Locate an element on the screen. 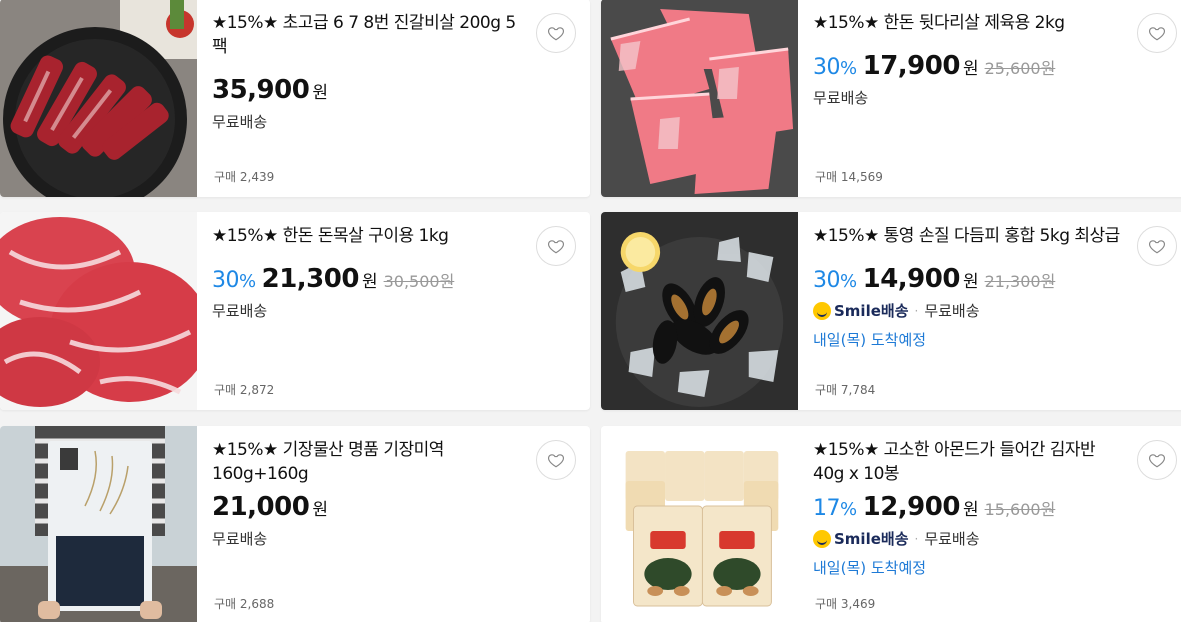 The image size is (1181, 622). product-price: 17,900 is located at coordinates (911, 66).